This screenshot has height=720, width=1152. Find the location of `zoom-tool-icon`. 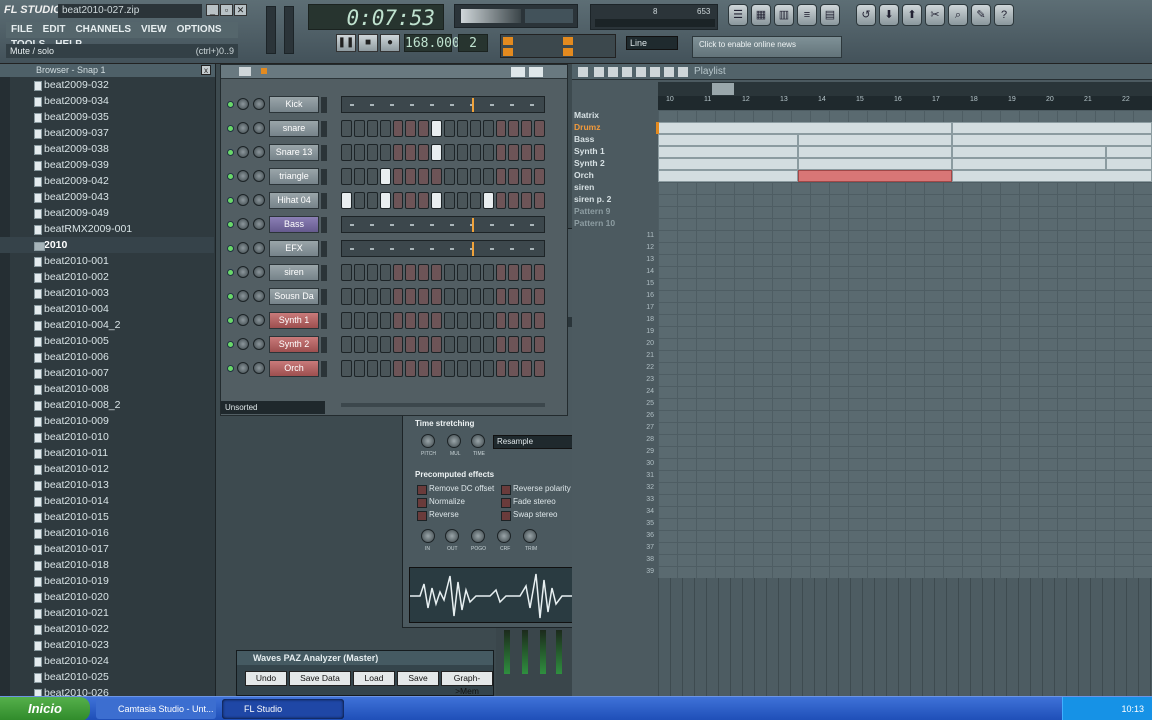

zoom-tool-icon is located at coordinates (683, 72).